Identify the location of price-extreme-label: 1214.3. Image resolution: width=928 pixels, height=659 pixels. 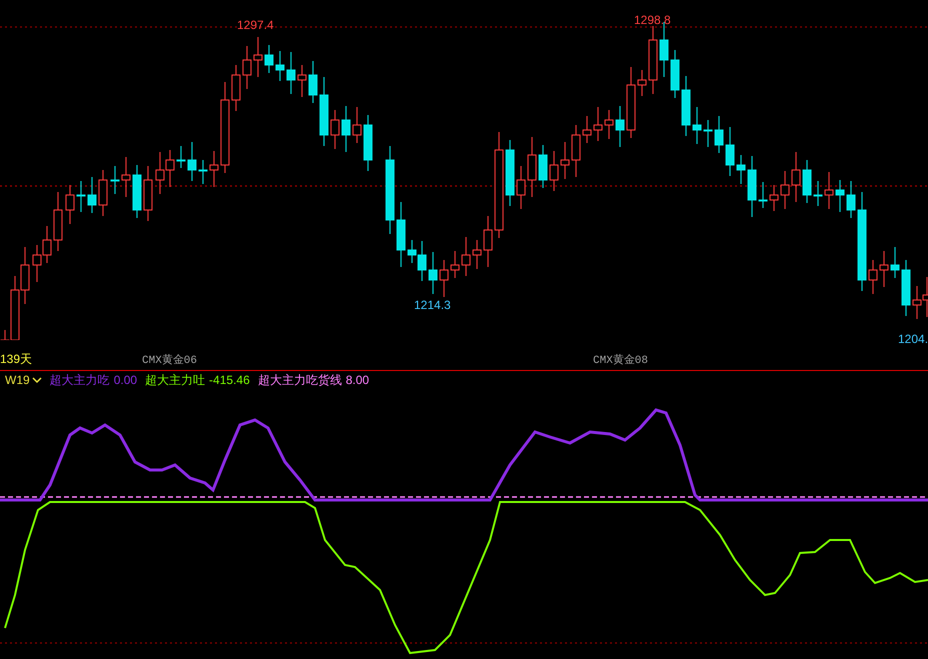
(432, 305).